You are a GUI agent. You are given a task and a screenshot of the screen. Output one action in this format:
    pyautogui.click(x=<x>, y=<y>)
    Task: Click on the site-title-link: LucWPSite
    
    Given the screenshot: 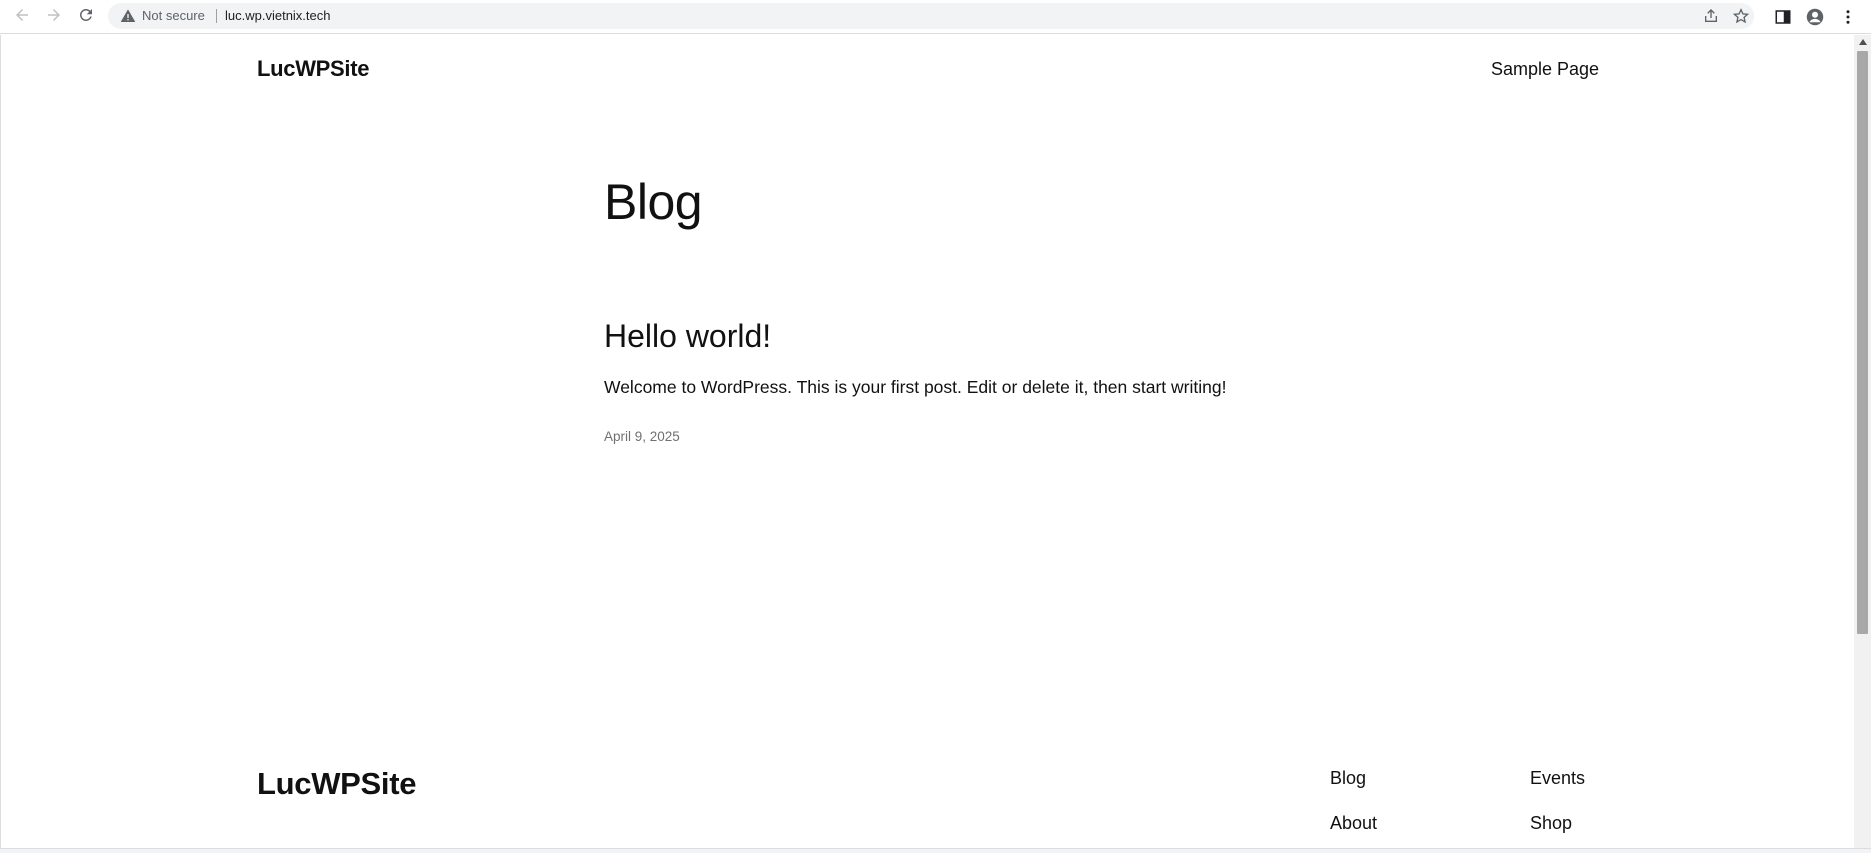 What is the action you would take?
    pyautogui.click(x=313, y=69)
    